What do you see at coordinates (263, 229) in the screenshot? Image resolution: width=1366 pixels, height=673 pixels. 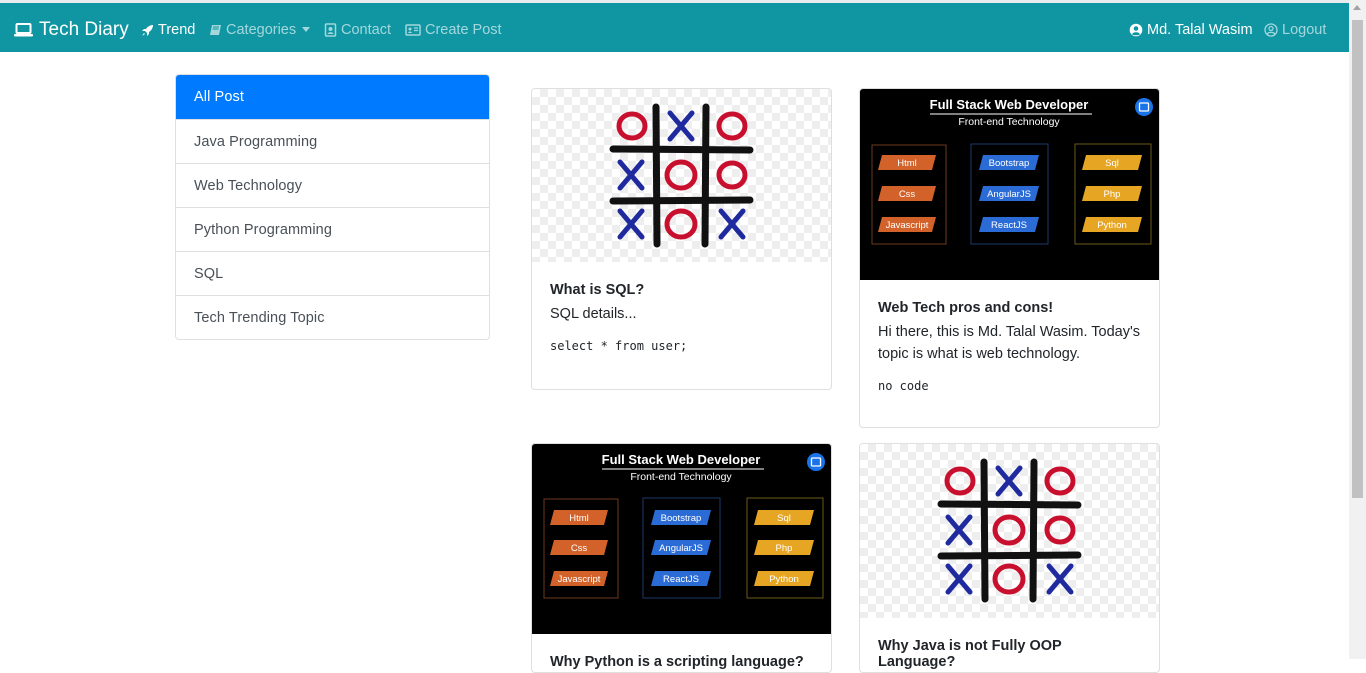 I see `category-label: Python Programming` at bounding box center [263, 229].